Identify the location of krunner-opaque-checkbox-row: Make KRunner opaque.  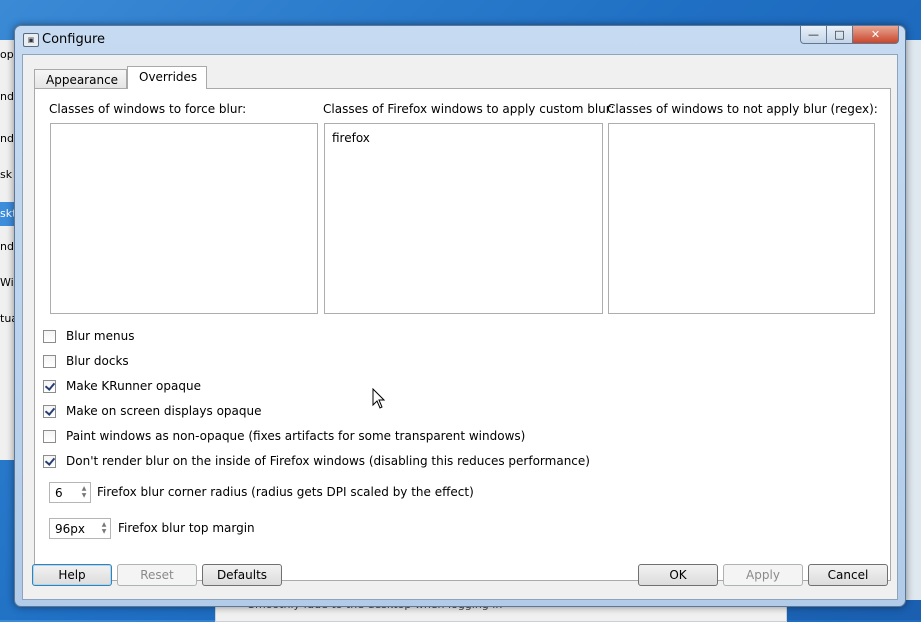
(122, 386).